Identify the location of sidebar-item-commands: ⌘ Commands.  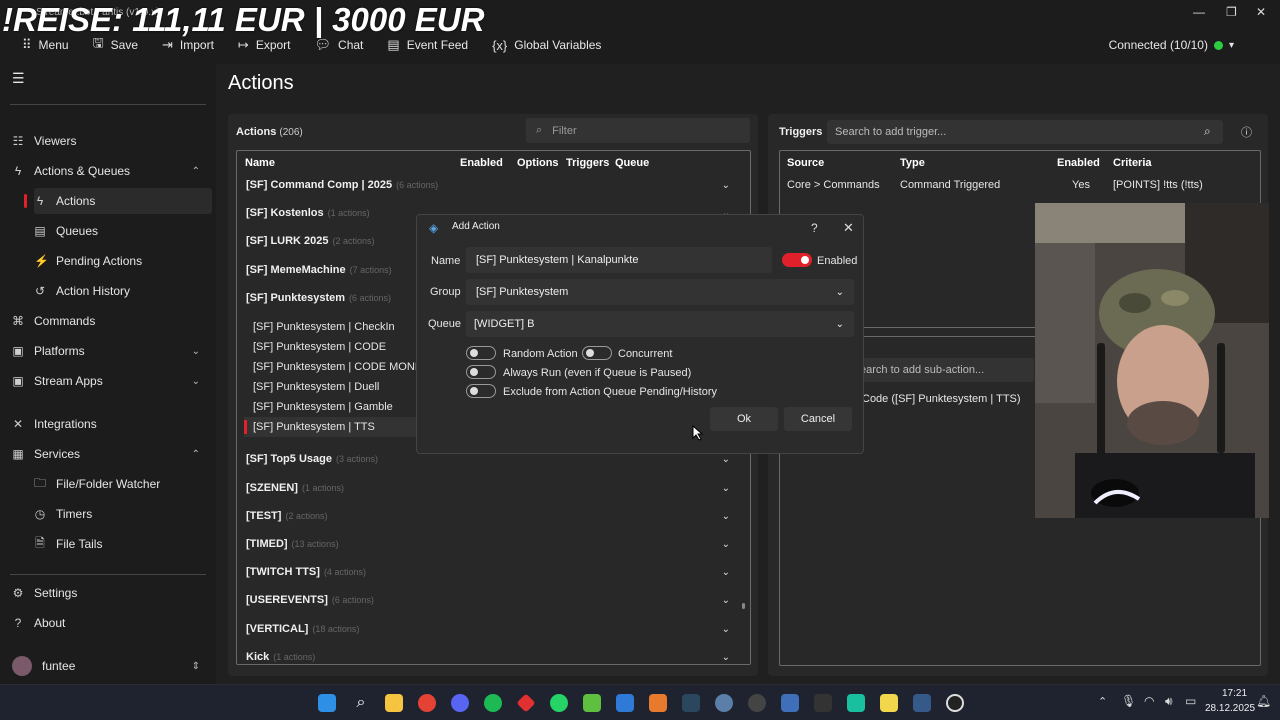
(108, 321).